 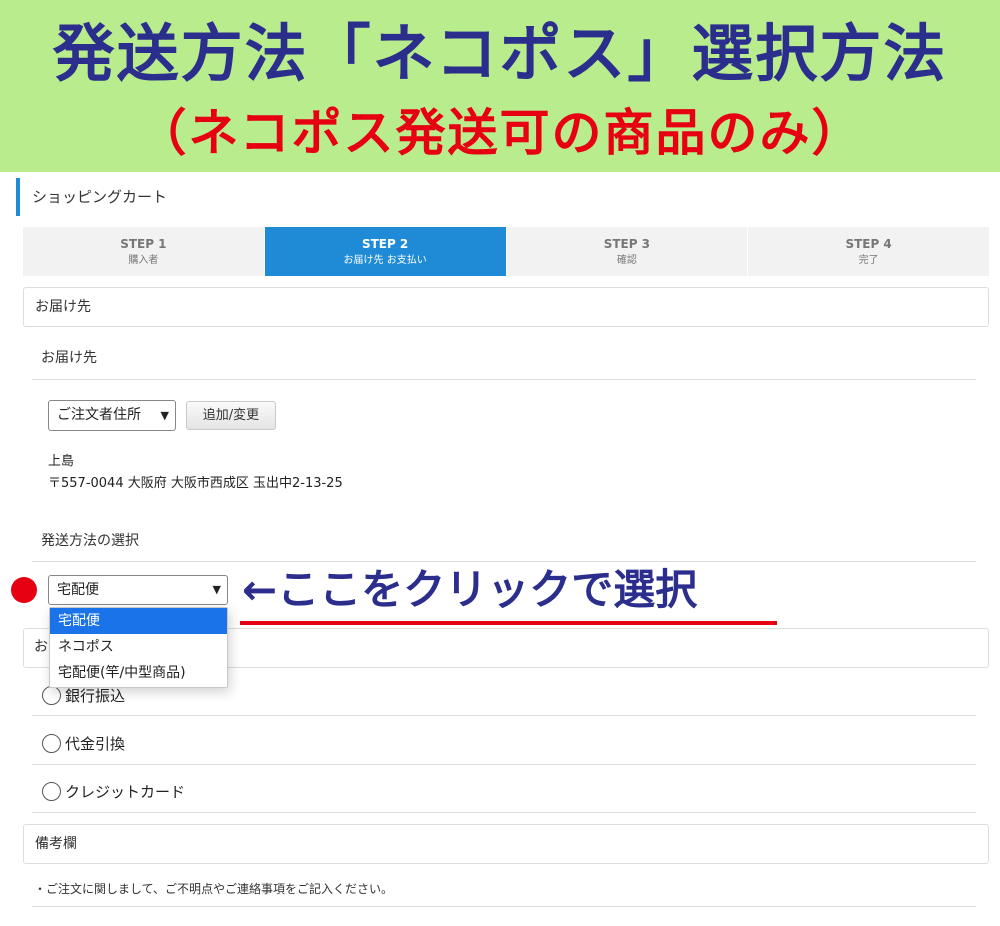 What do you see at coordinates (41, 647) in the screenshot?
I see `payment-section-title: お` at bounding box center [41, 647].